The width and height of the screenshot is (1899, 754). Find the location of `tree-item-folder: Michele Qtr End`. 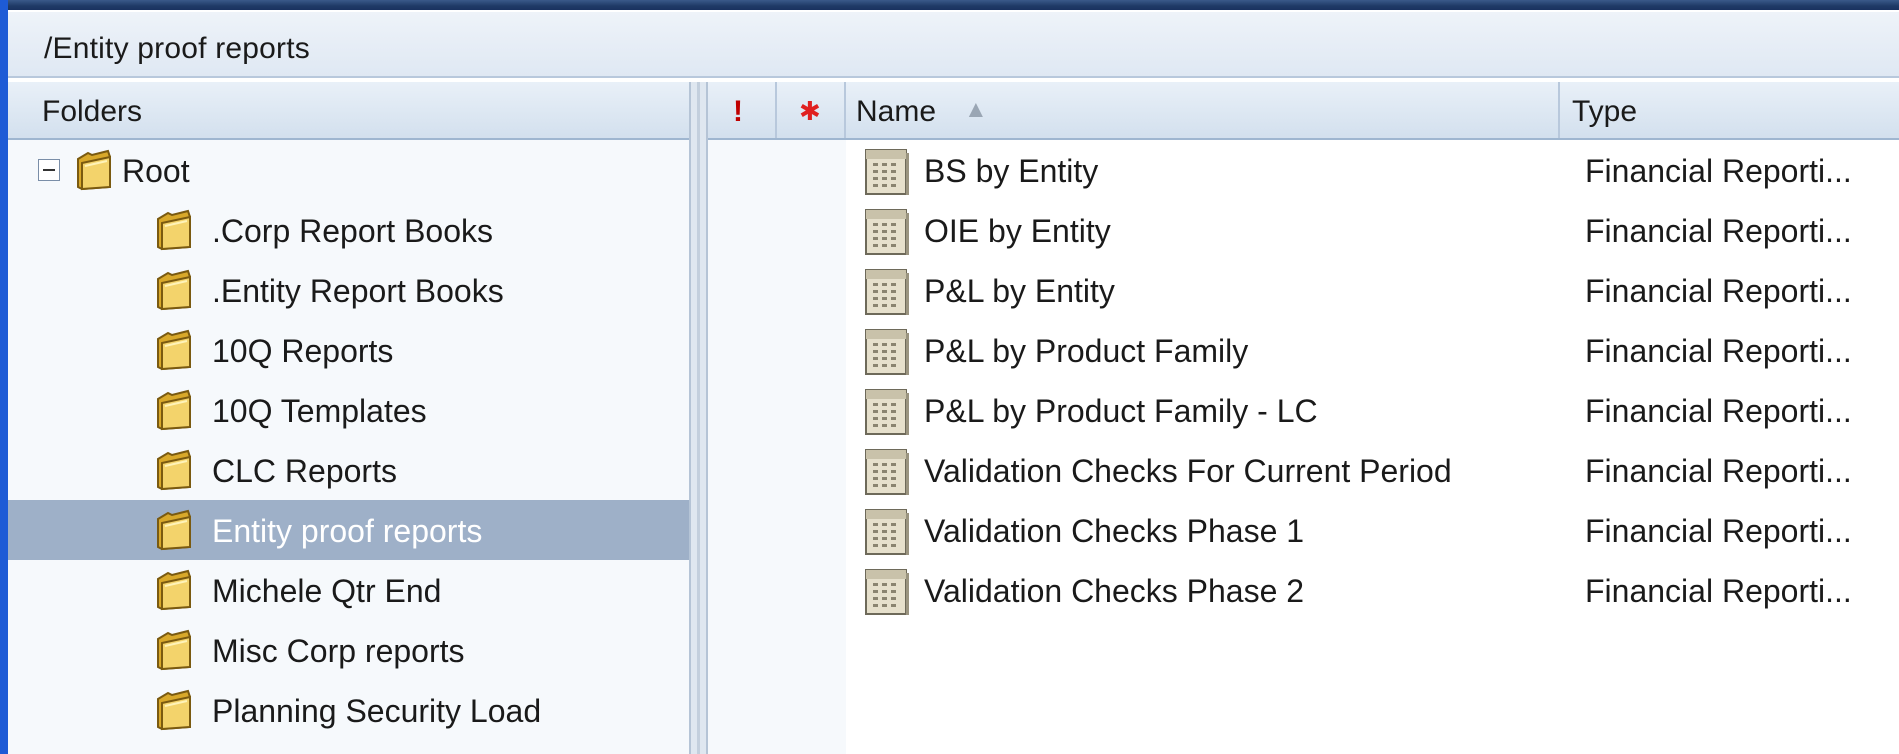

tree-item-folder: Michele Qtr End is located at coordinates (348, 590).